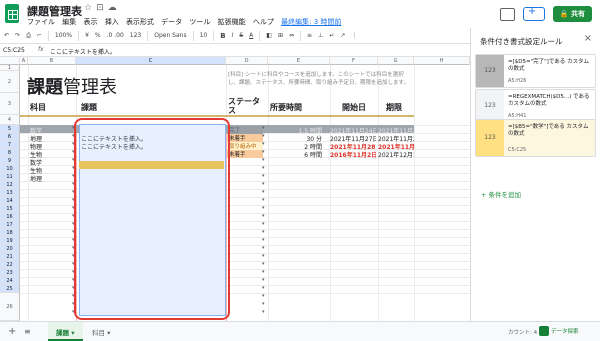 The height and width of the screenshot is (341, 600). I want to click on row-header: 3, so click(10, 104).